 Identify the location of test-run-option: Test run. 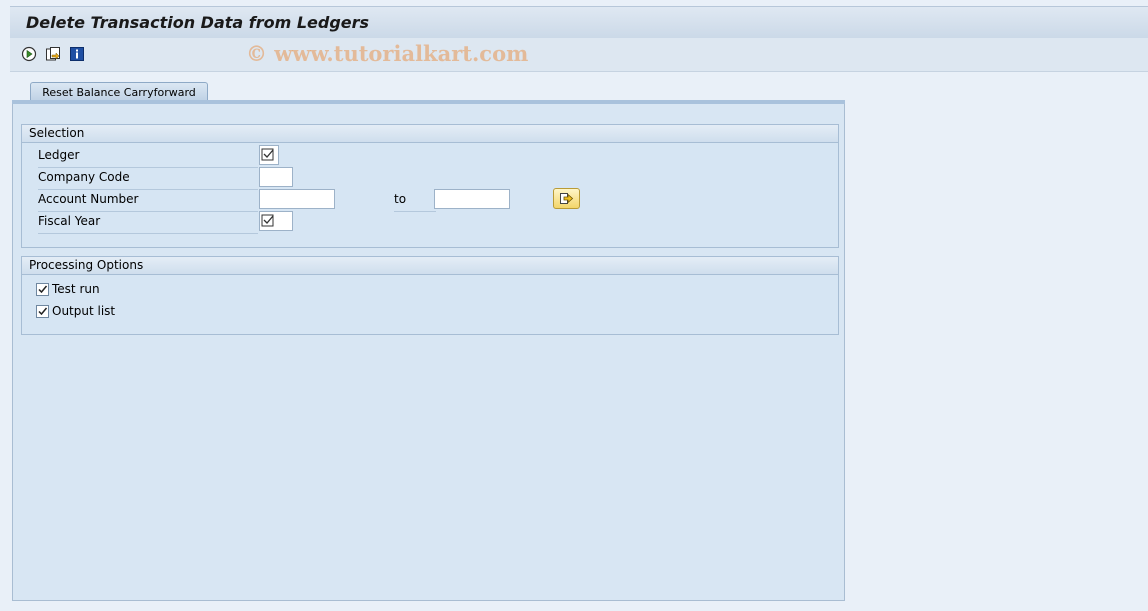
(68, 289).